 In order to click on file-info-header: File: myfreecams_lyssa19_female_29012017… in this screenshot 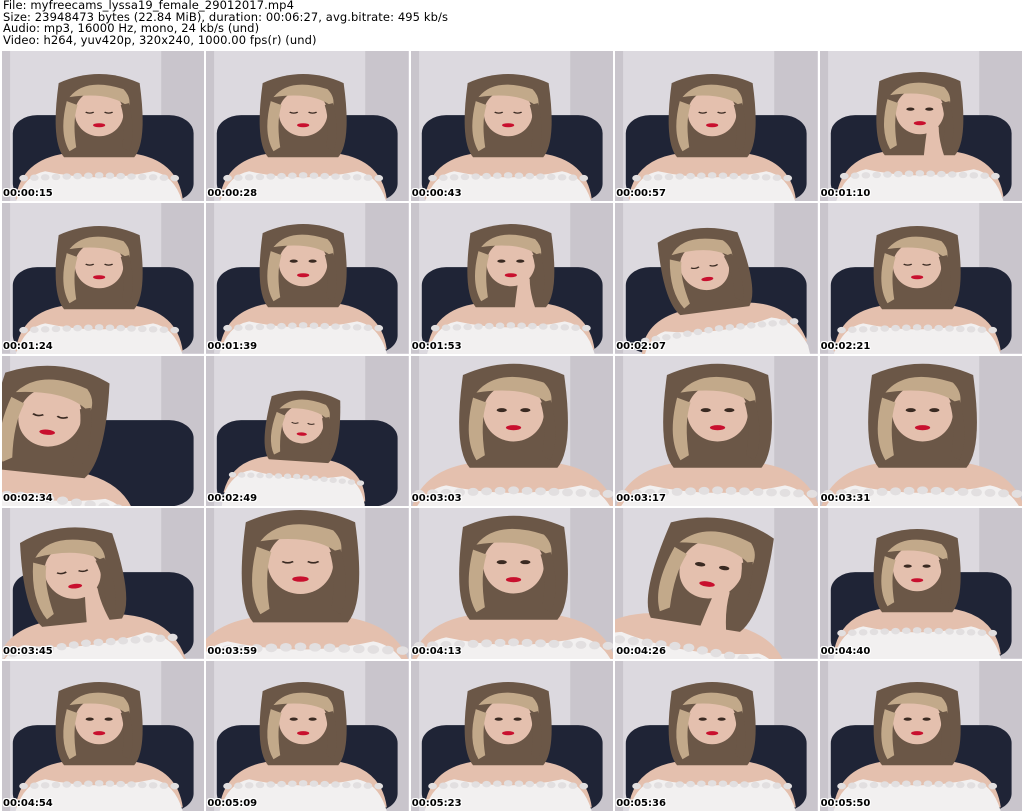, I will do `click(512, 25)`.